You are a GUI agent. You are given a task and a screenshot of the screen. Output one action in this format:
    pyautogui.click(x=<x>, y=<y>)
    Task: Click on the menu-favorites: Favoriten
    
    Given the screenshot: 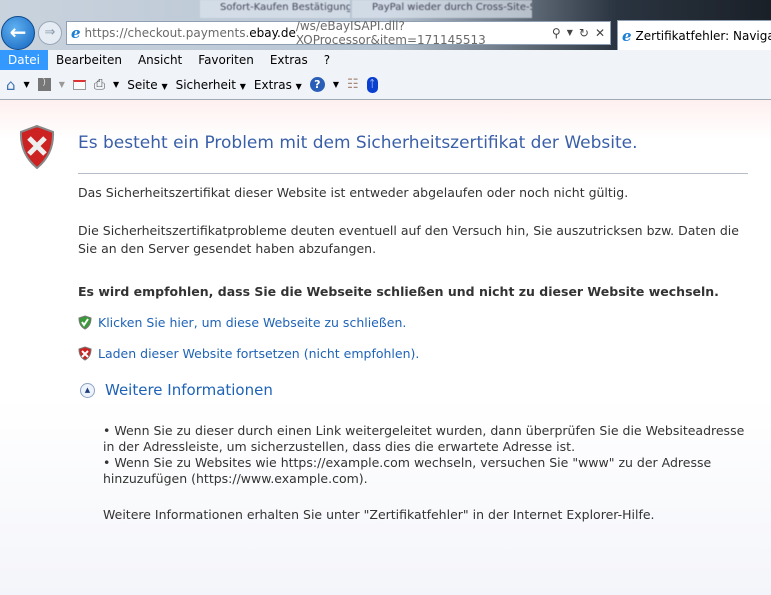 What is the action you would take?
    pyautogui.click(x=226, y=60)
    